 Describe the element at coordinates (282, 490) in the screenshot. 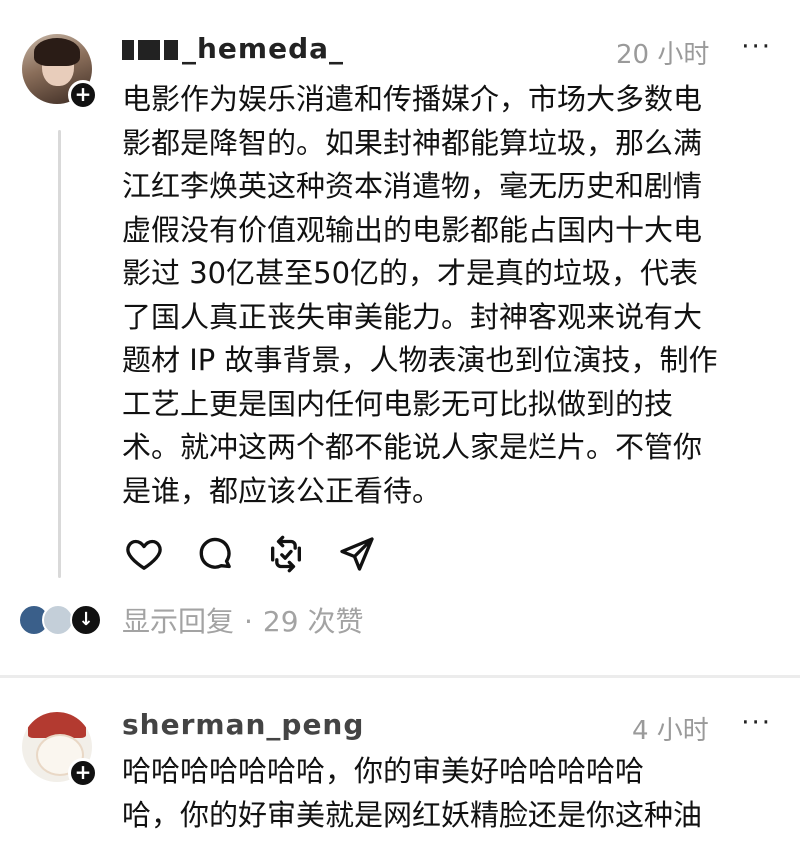

I see `content-line: 是谁，都应该公正看待。` at that location.